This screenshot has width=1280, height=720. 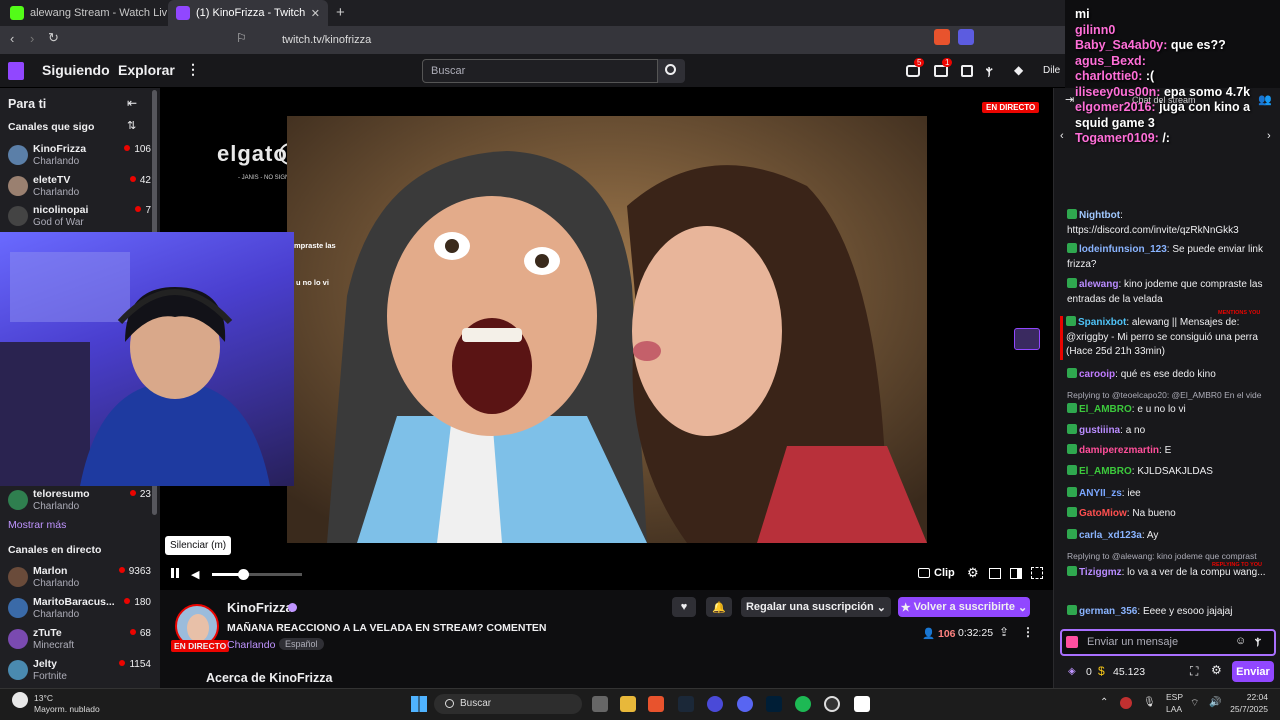 What do you see at coordinates (53, 38) in the screenshot?
I see `reload-icon: ↻` at bounding box center [53, 38].